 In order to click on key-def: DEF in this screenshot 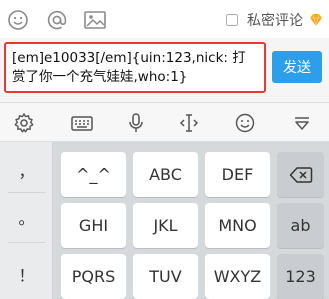, I will do `click(237, 174)`.